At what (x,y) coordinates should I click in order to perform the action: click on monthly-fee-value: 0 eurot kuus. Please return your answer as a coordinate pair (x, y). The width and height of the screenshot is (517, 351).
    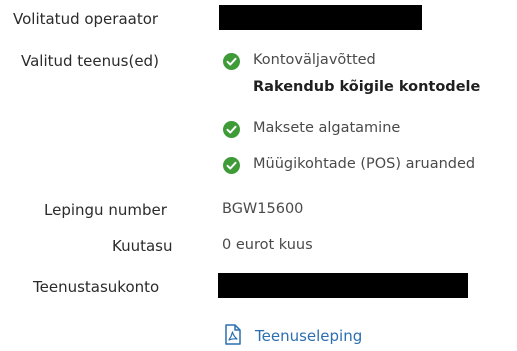
    Looking at the image, I should click on (267, 245).